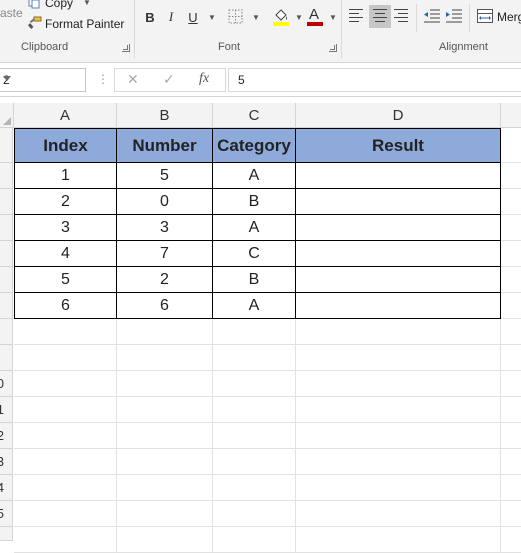  I want to click on column-header-e, so click(511, 115).